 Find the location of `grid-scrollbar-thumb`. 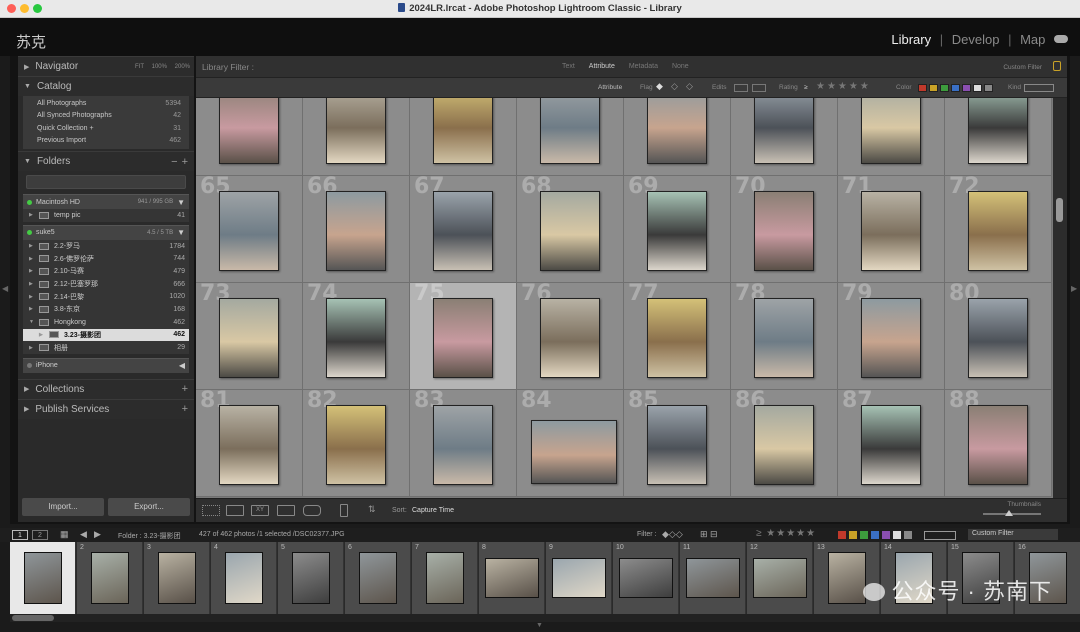

grid-scrollbar-thumb is located at coordinates (1059, 210).